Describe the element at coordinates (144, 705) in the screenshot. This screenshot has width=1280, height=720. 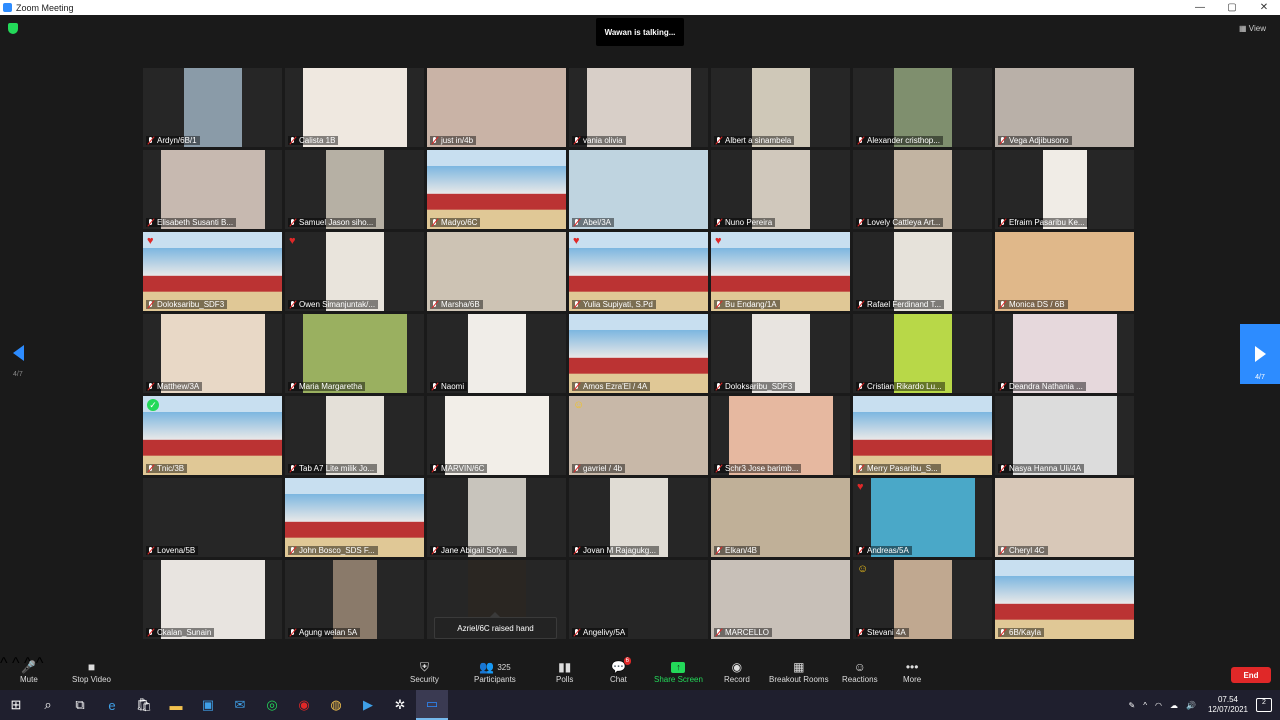
I see `store-icon: 🛍` at that location.